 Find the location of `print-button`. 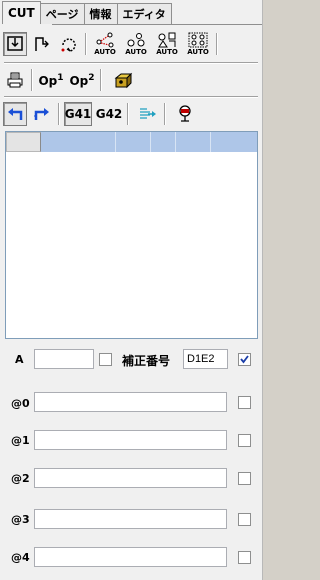

print-button is located at coordinates (15, 80).